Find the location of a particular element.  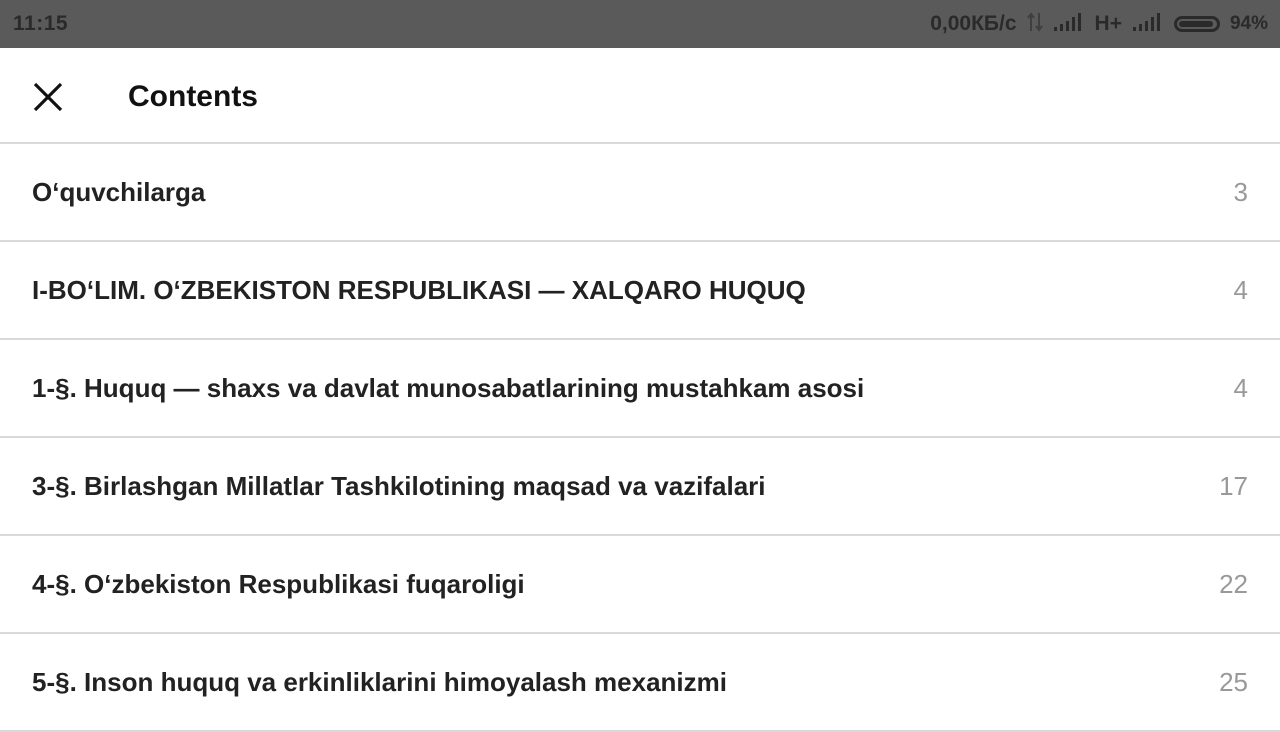

toc-item-page-number: 3 is located at coordinates (1240, 191).